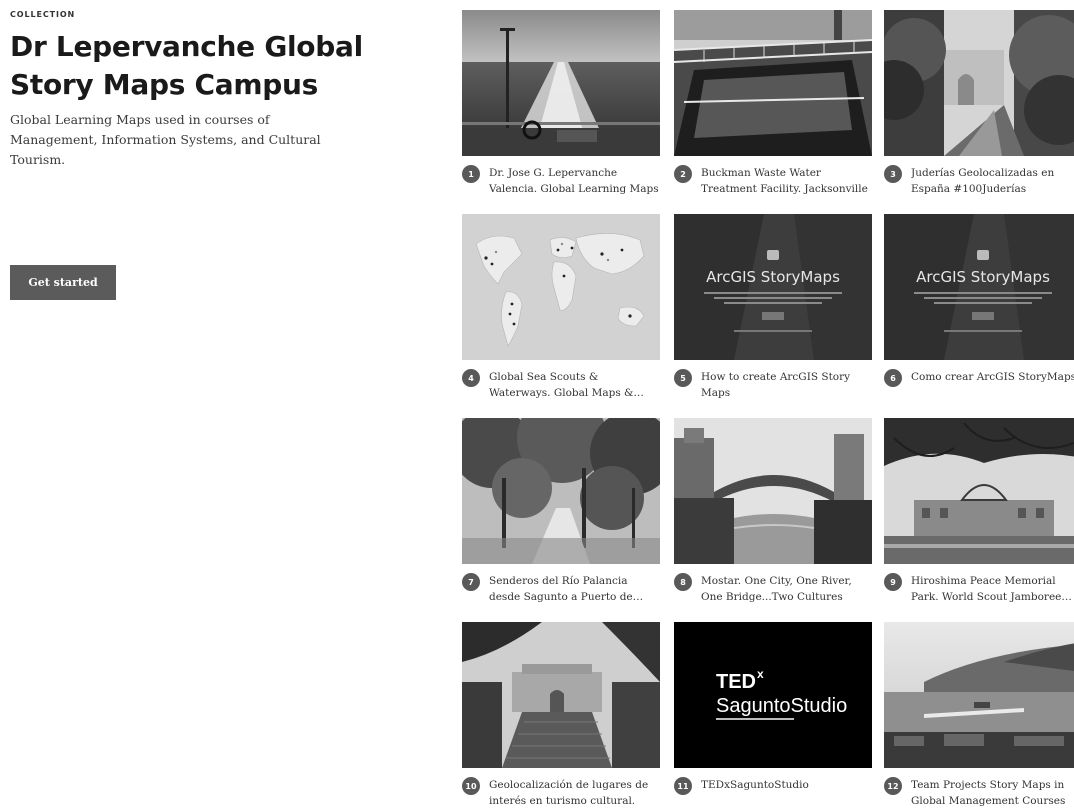  I want to click on story-number: 1, so click(471, 174).